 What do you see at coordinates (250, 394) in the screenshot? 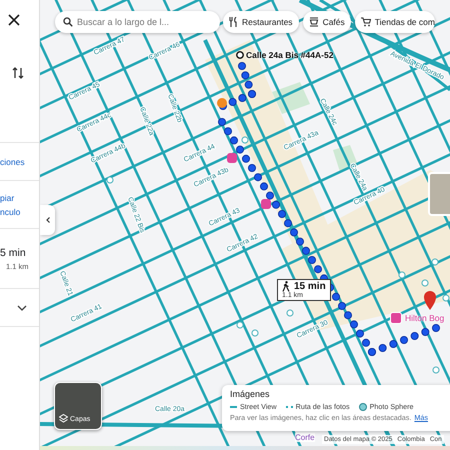
I see `imagery-title: Imágenes` at bounding box center [250, 394].